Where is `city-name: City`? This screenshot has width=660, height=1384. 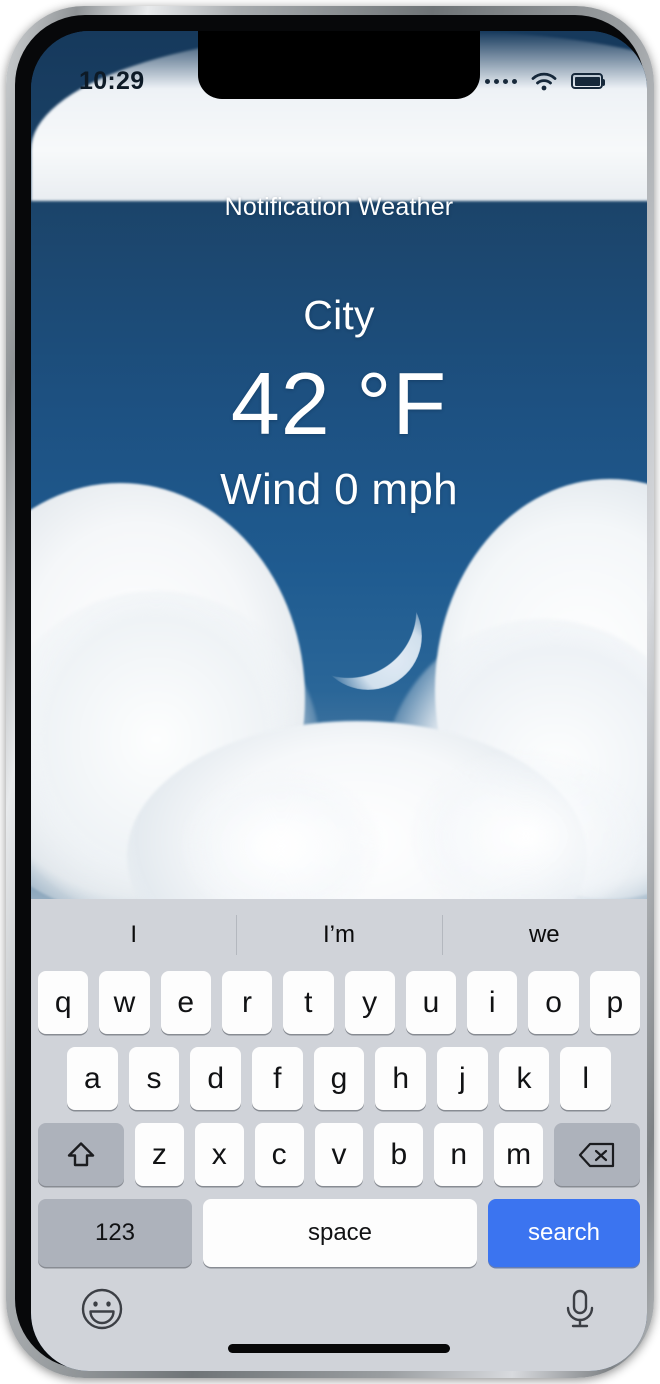 city-name: City is located at coordinates (339, 315).